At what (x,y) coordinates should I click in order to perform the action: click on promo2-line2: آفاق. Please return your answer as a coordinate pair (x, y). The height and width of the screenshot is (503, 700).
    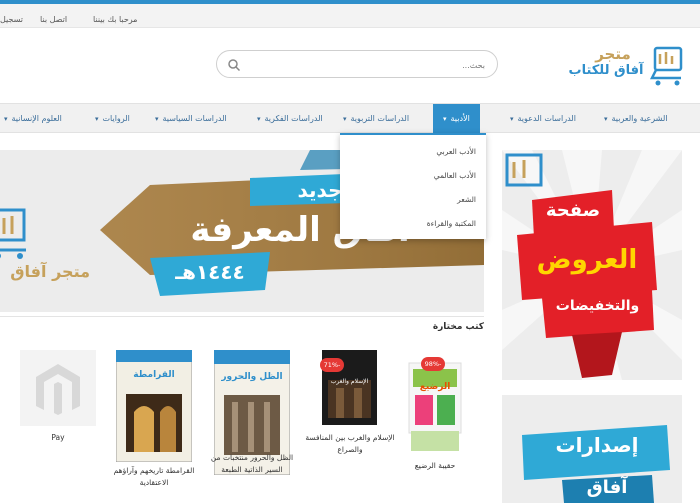
    Looking at the image, I should click on (607, 487).